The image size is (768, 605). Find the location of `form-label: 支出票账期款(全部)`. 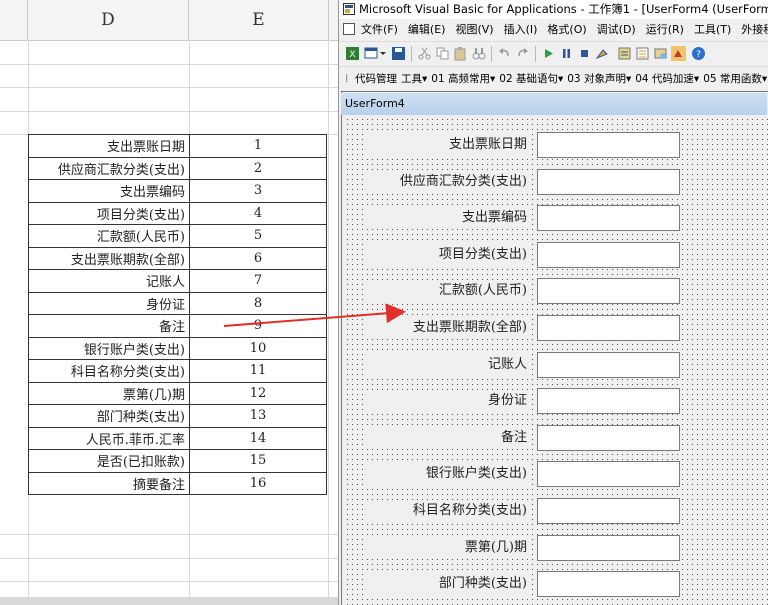

form-label: 支出票账期款(全部) is located at coordinates (448, 328).